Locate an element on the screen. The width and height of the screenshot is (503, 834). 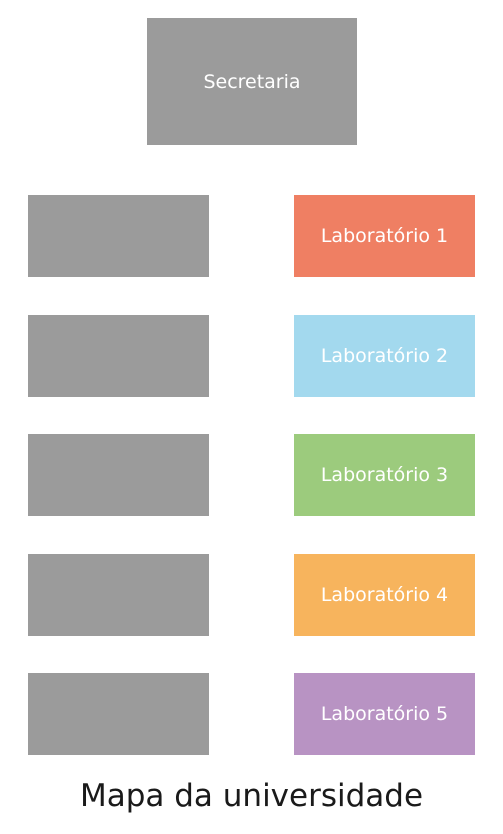
lab-room-5: Laboratório 5 is located at coordinates (384, 714).